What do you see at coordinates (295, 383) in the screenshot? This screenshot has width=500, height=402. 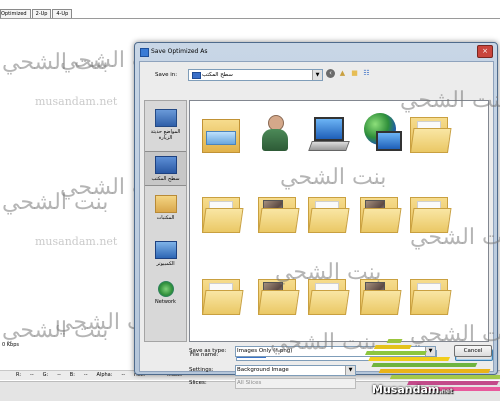 I see `slices-dropdown: All Slices` at bounding box center [295, 383].